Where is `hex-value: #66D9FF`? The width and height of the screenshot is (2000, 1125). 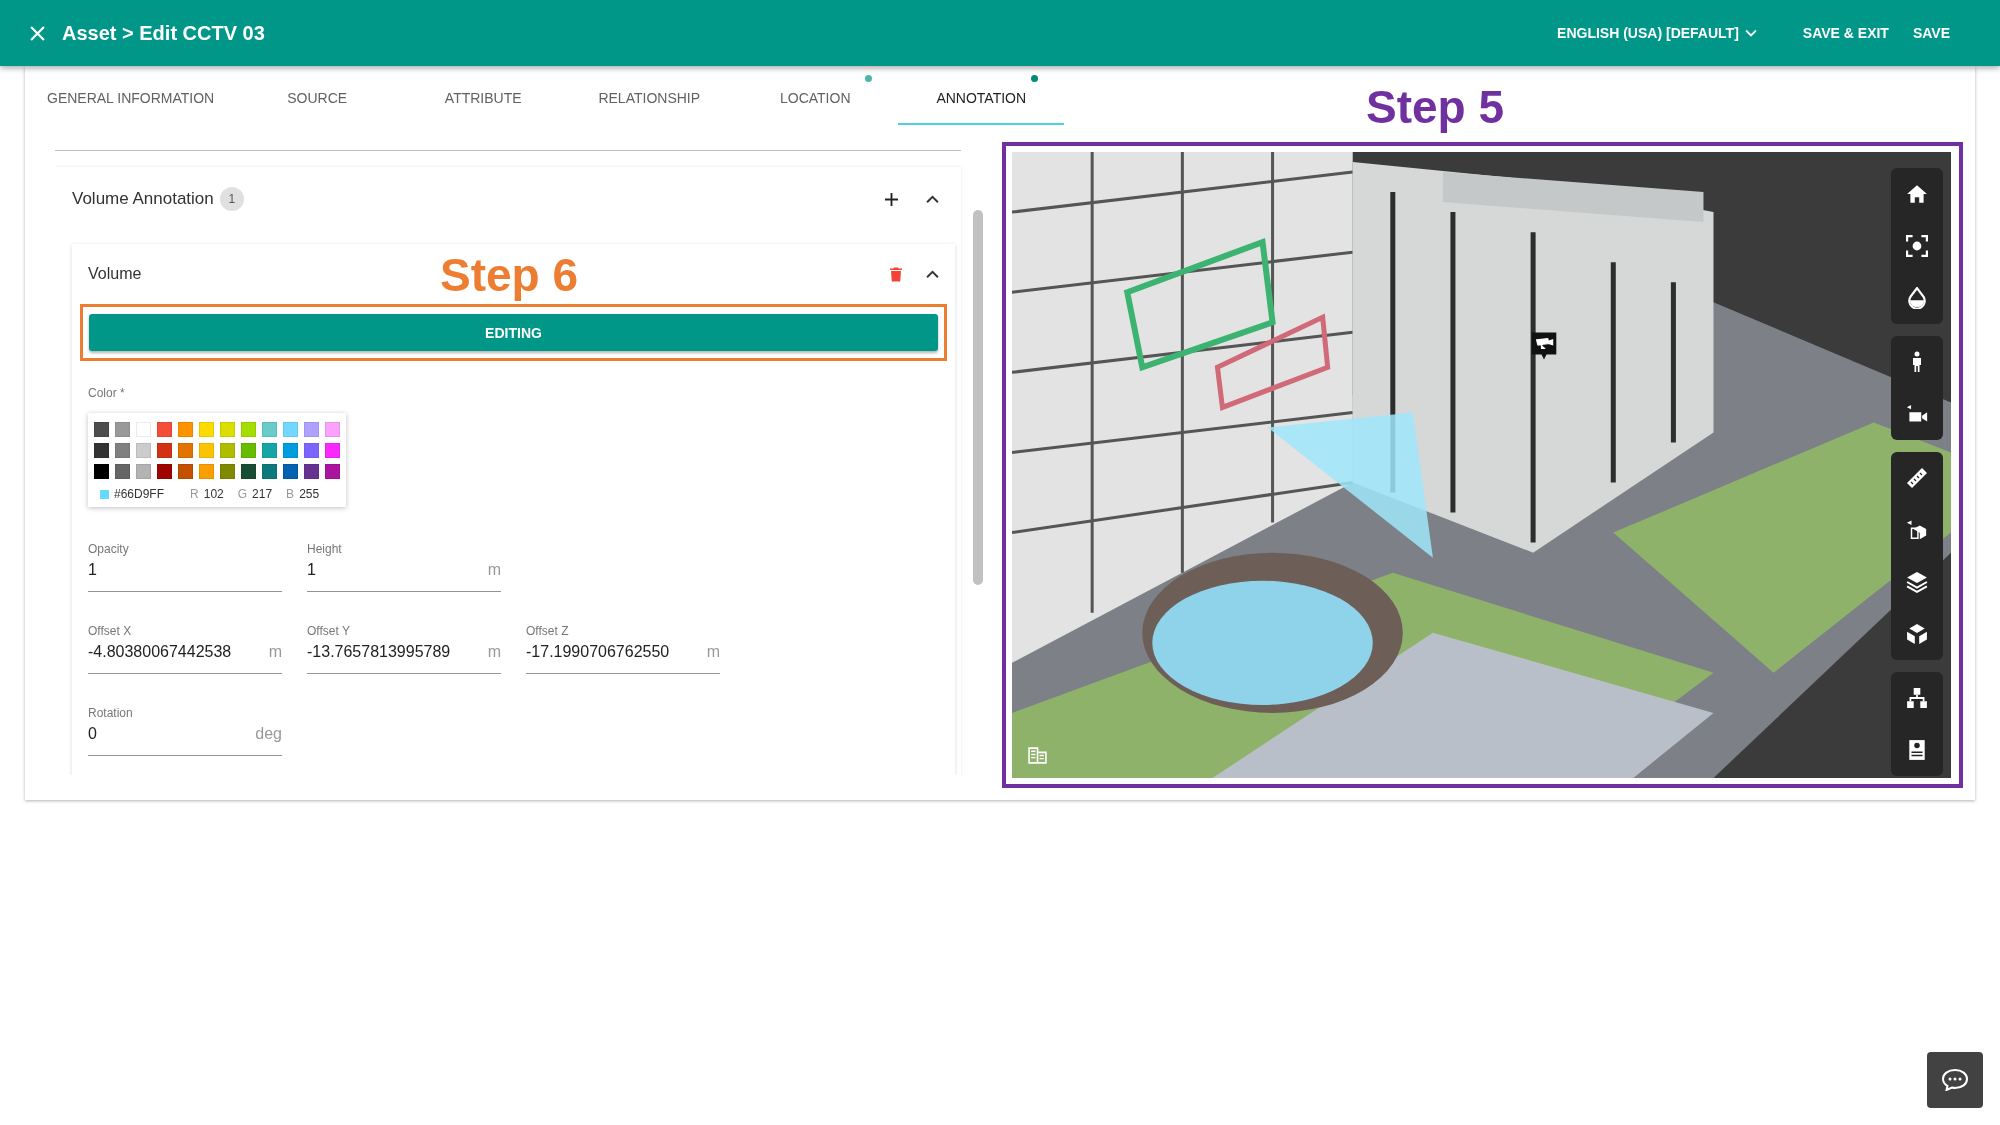 hex-value: #66D9FF is located at coordinates (139, 494).